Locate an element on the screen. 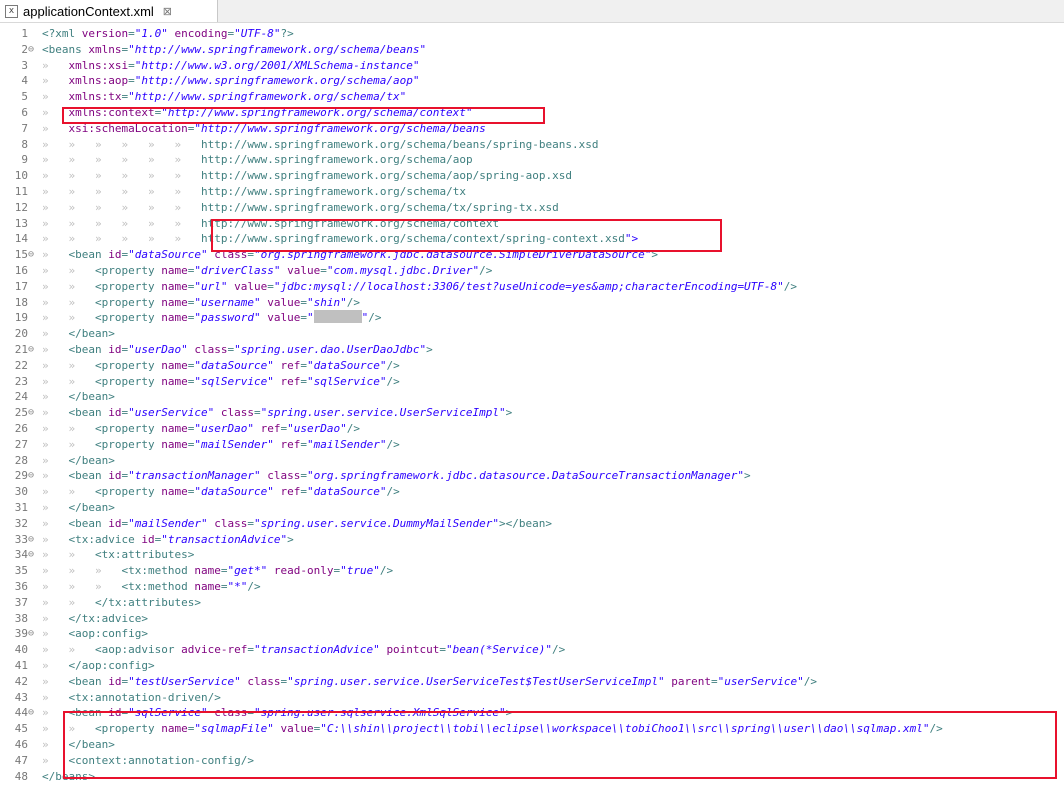  code-line: 34 ⊖» » <tx:attributes> is located at coordinates (532, 555).